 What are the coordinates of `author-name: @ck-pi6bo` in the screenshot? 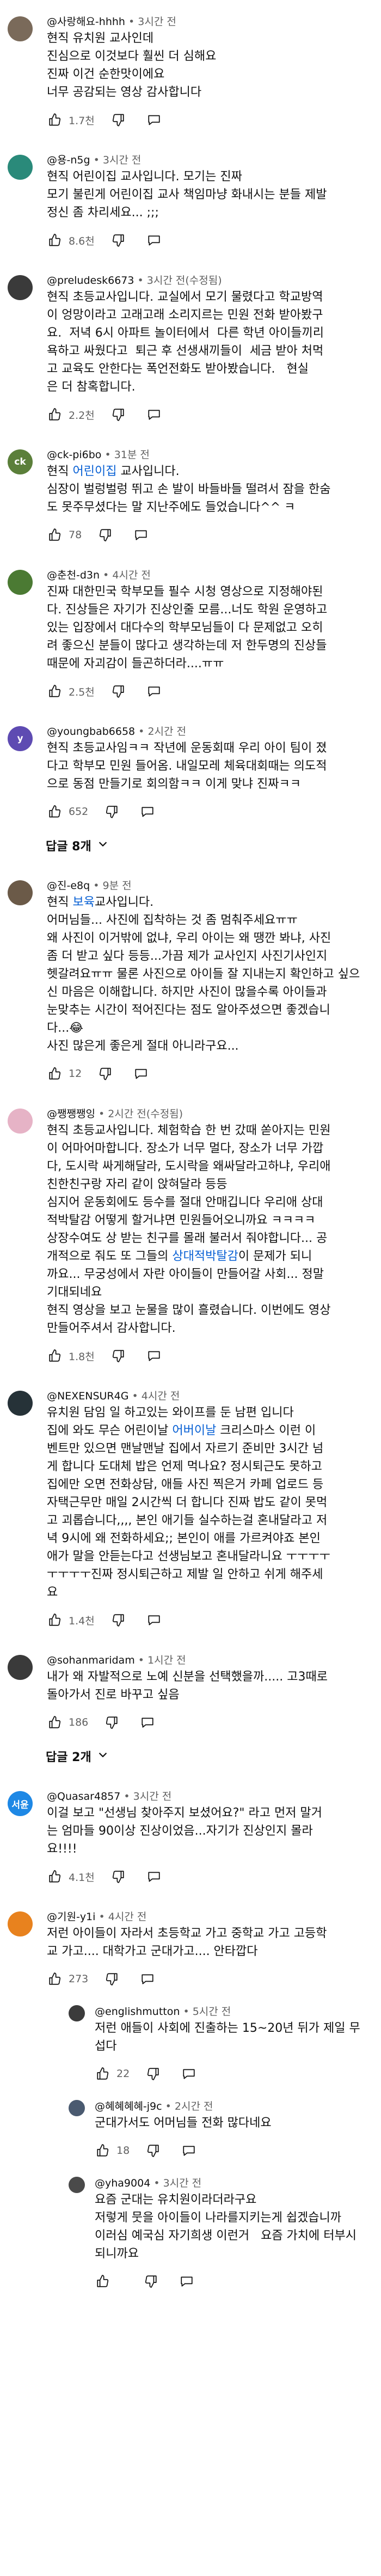 It's located at (74, 455).